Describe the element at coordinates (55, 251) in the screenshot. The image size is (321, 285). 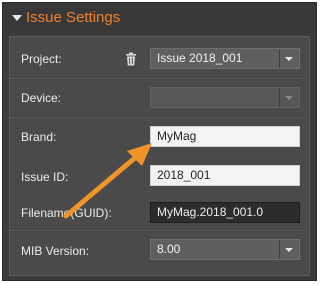
I see `mib-version-label: MIB Version:` at that location.